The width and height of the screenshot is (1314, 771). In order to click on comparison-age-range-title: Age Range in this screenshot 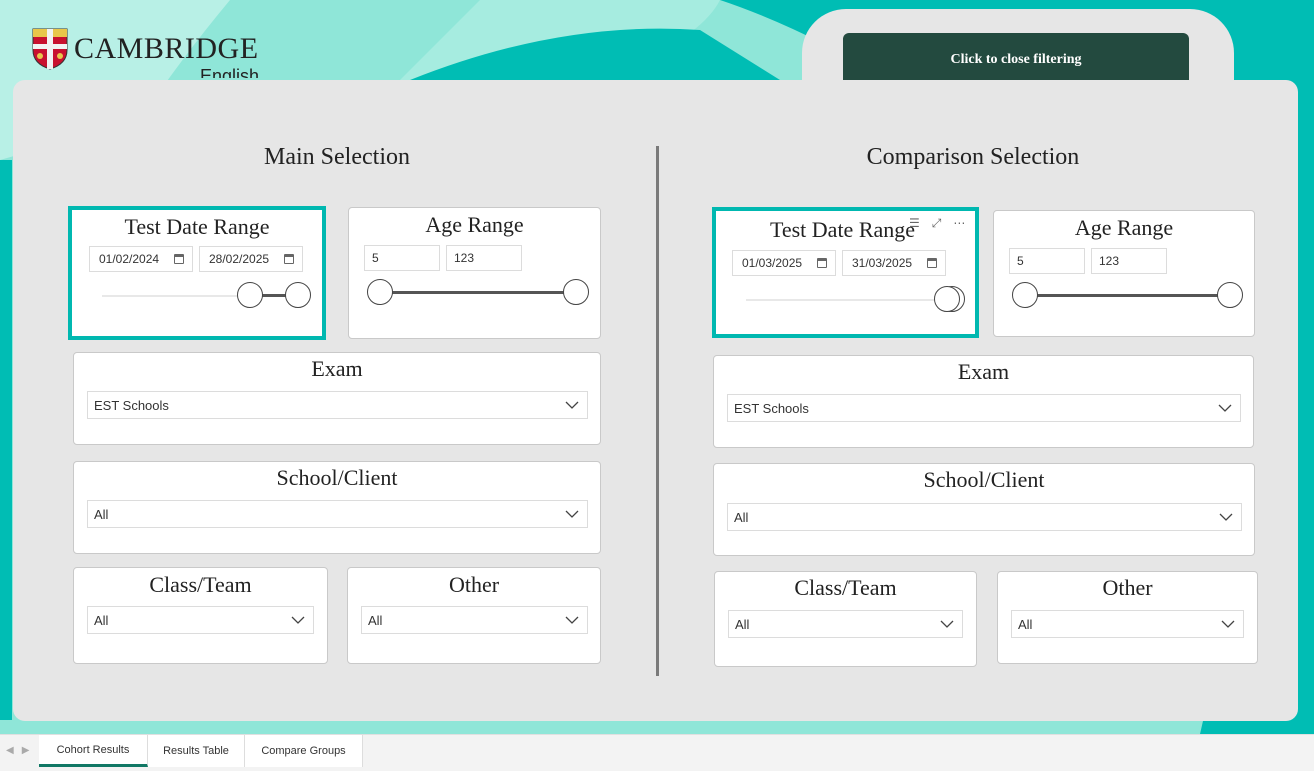, I will do `click(1124, 227)`.